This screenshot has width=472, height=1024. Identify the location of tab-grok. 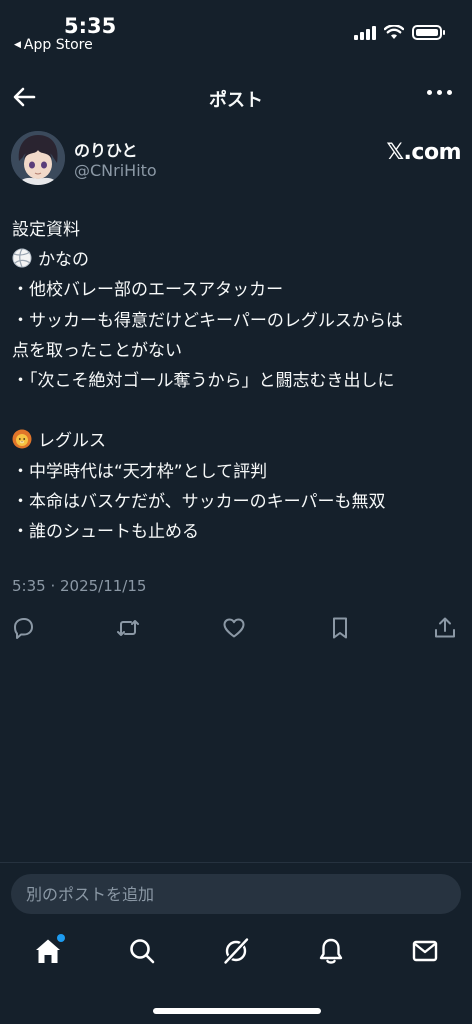
(236, 951).